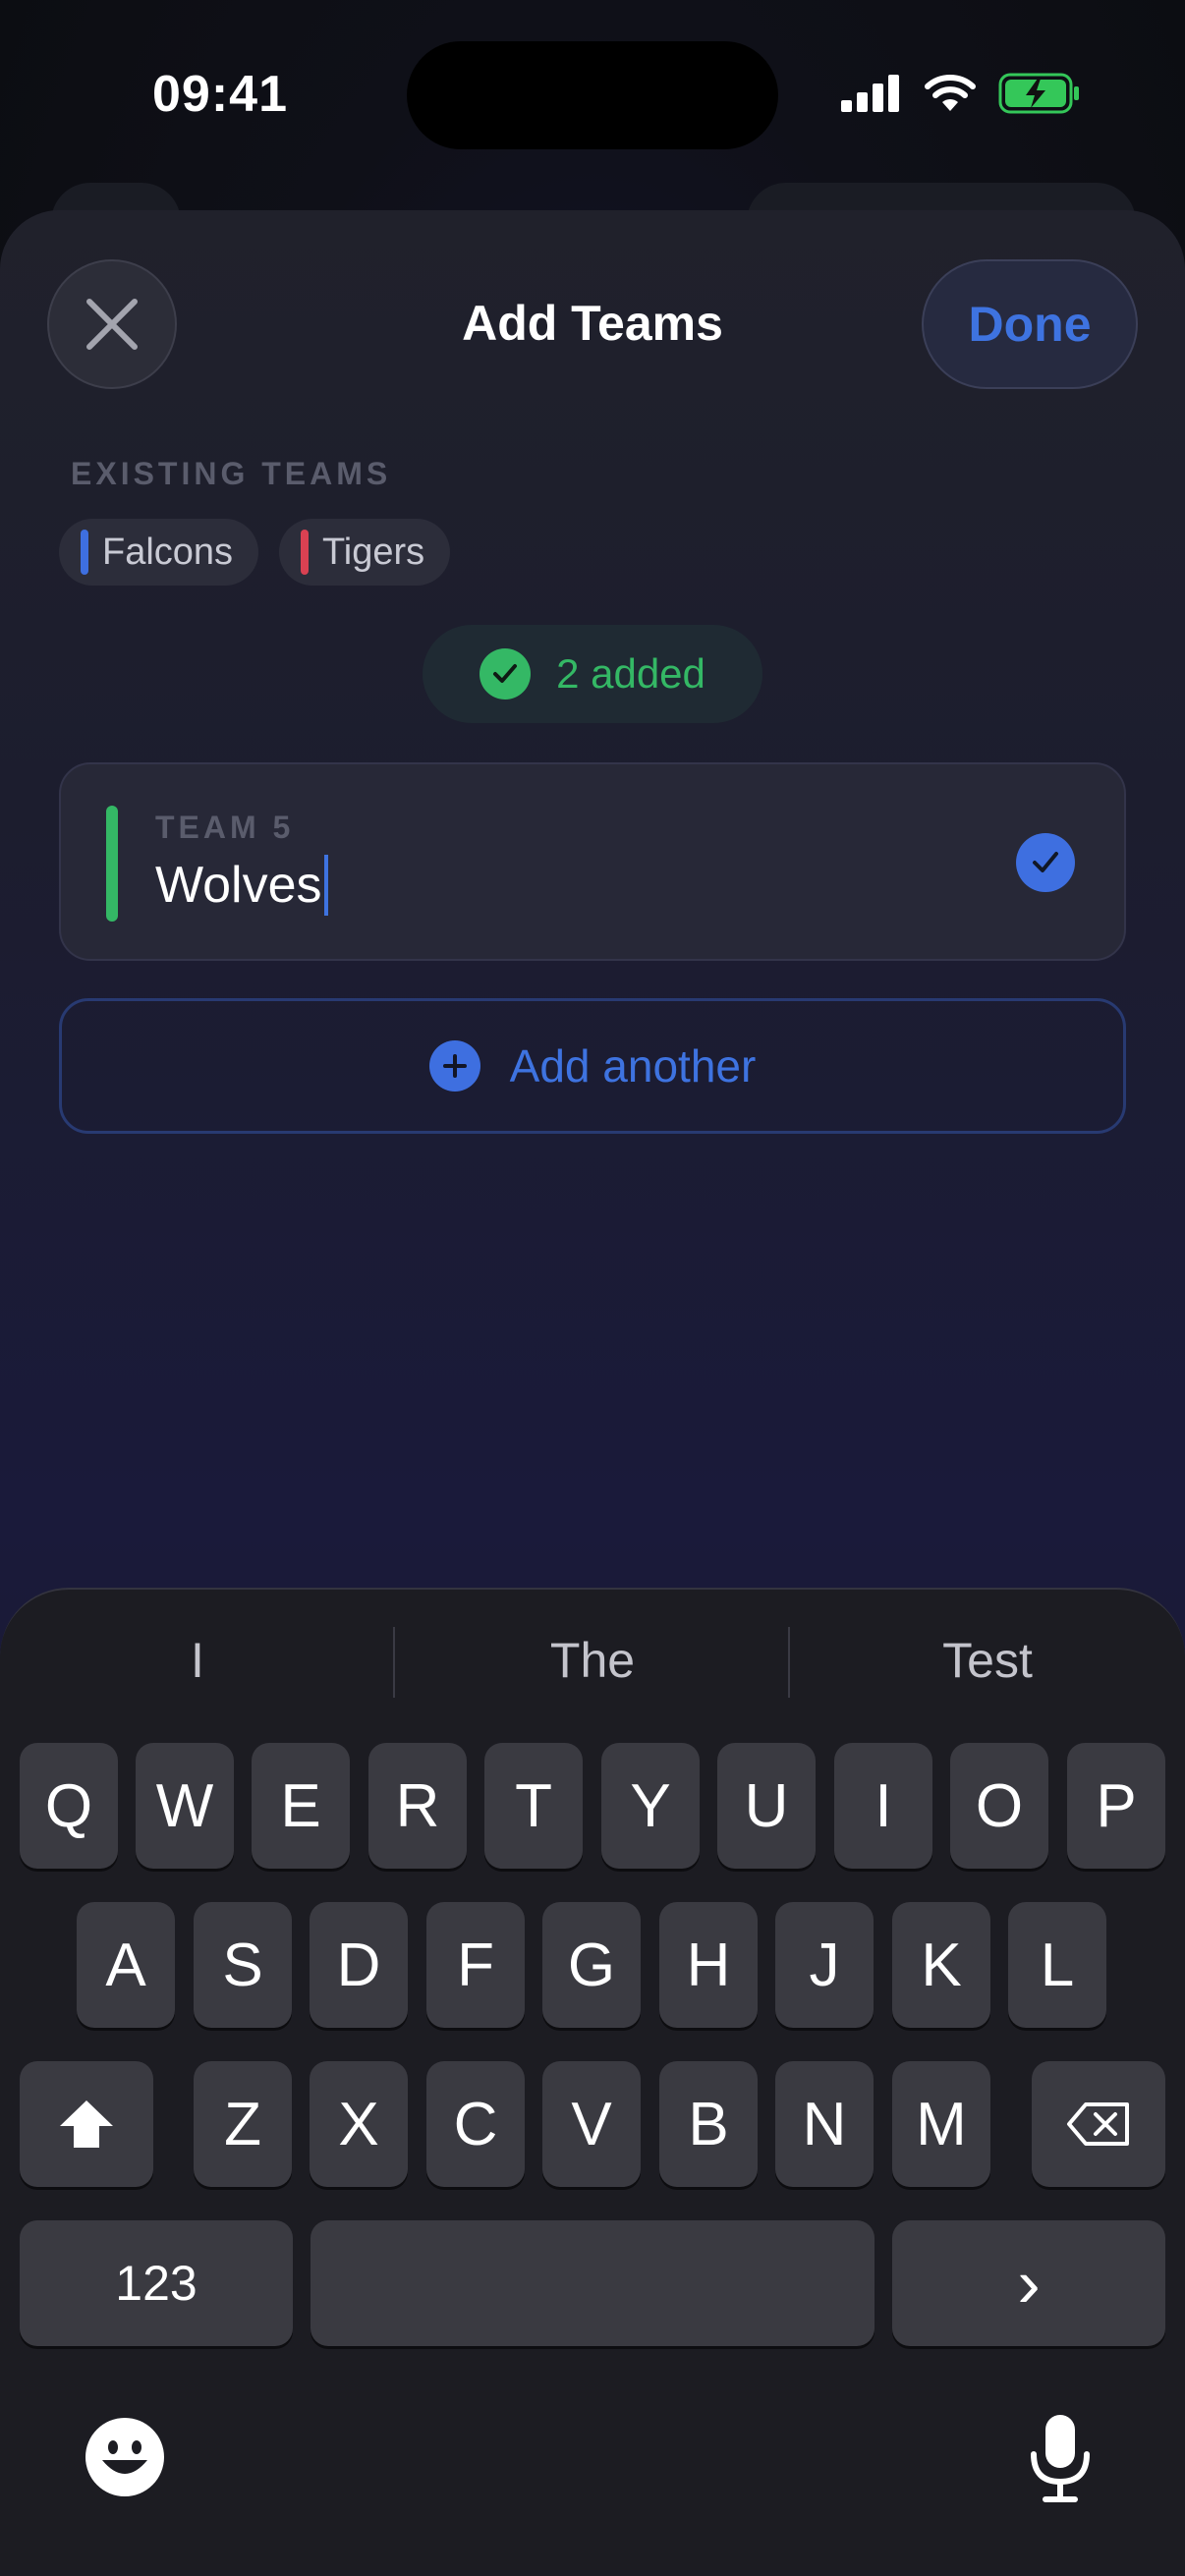 The image size is (1185, 2576). Describe the element at coordinates (198, 1660) in the screenshot. I see `suggestion: I` at that location.